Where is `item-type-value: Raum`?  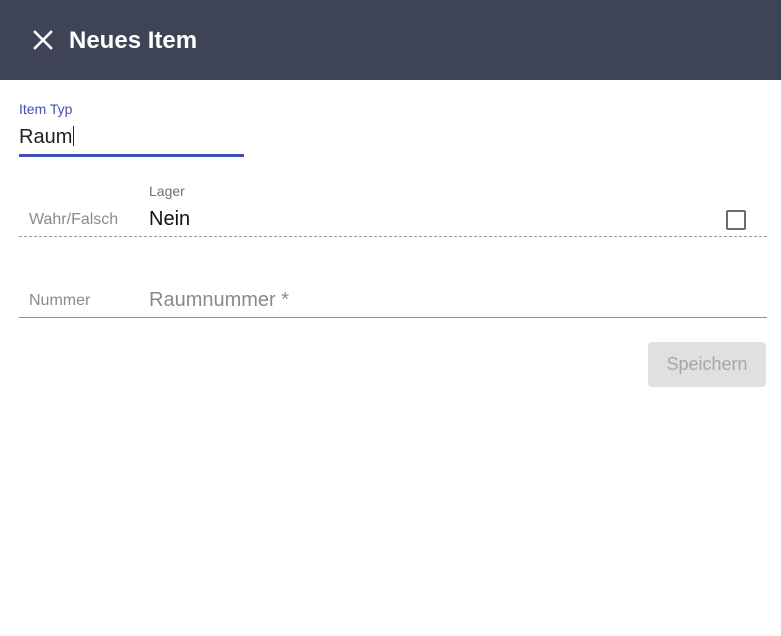
item-type-value: Raum is located at coordinates (46, 137).